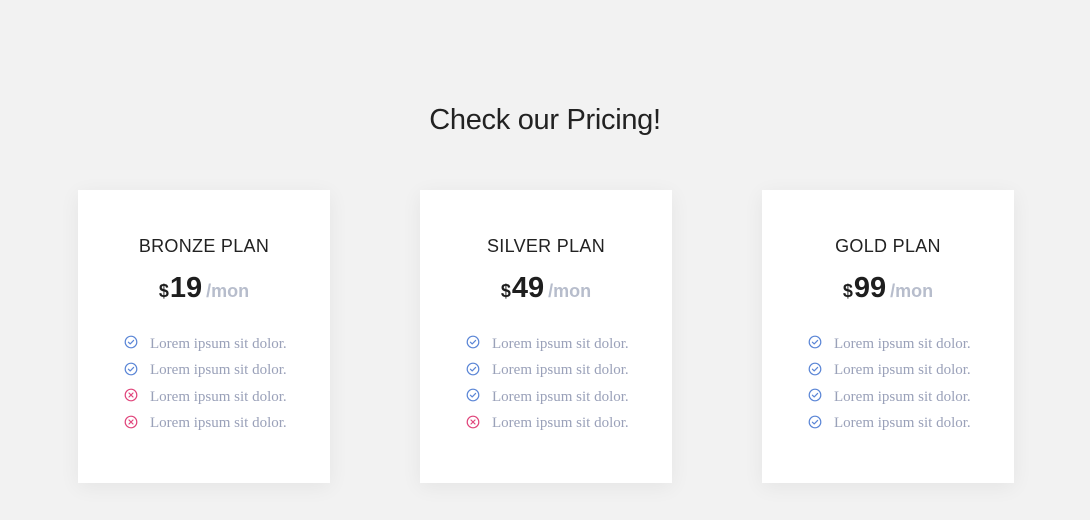  I want to click on plan-name: GOLD PLAN, so click(888, 246).